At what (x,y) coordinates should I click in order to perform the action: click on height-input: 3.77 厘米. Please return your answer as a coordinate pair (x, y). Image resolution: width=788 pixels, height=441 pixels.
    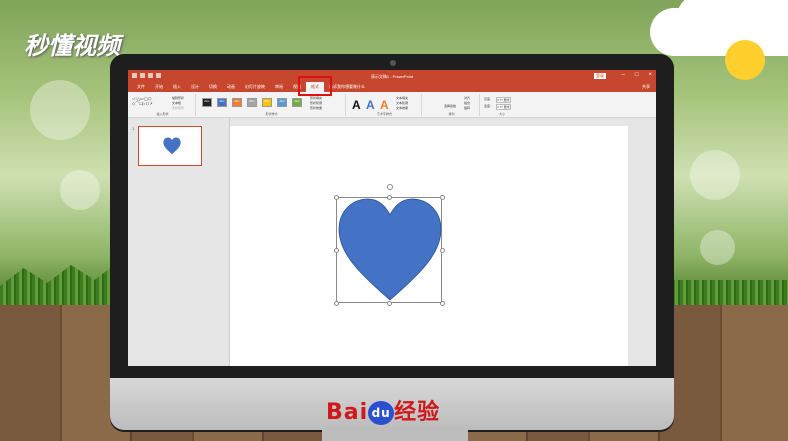
    Looking at the image, I should click on (503, 100).